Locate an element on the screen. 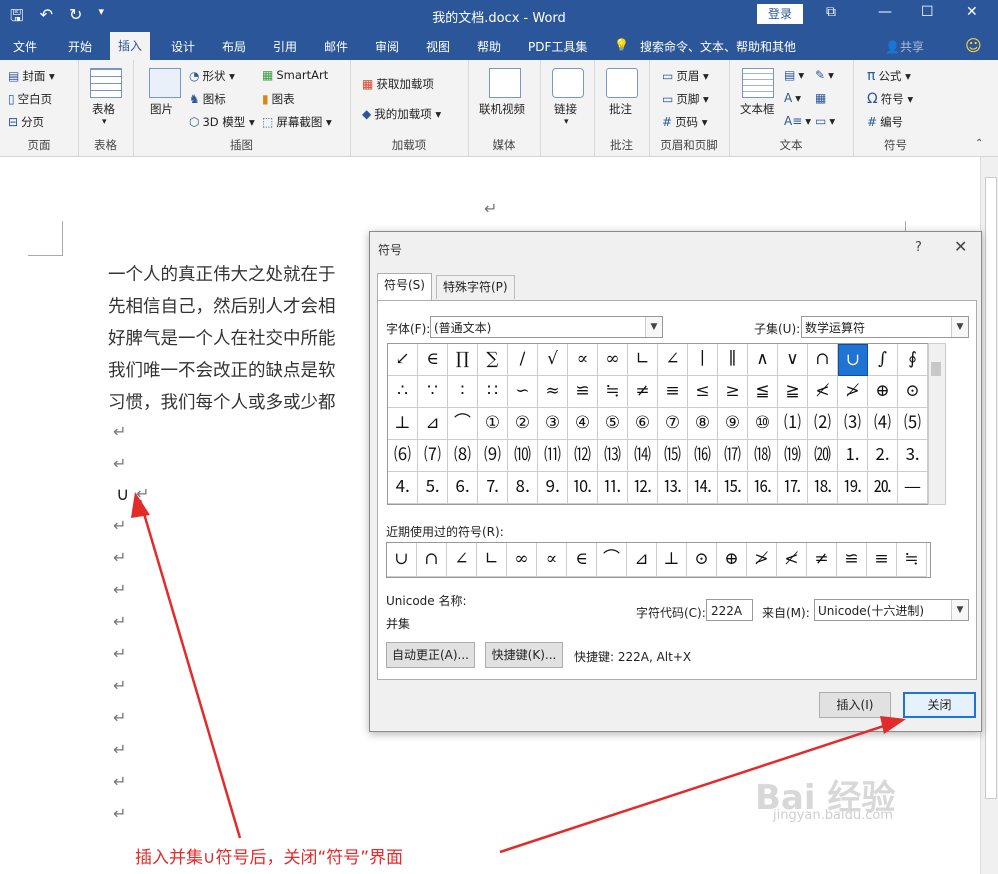 This screenshot has width=998, height=874. arrow-to-symbol is located at coordinates (190, 669).